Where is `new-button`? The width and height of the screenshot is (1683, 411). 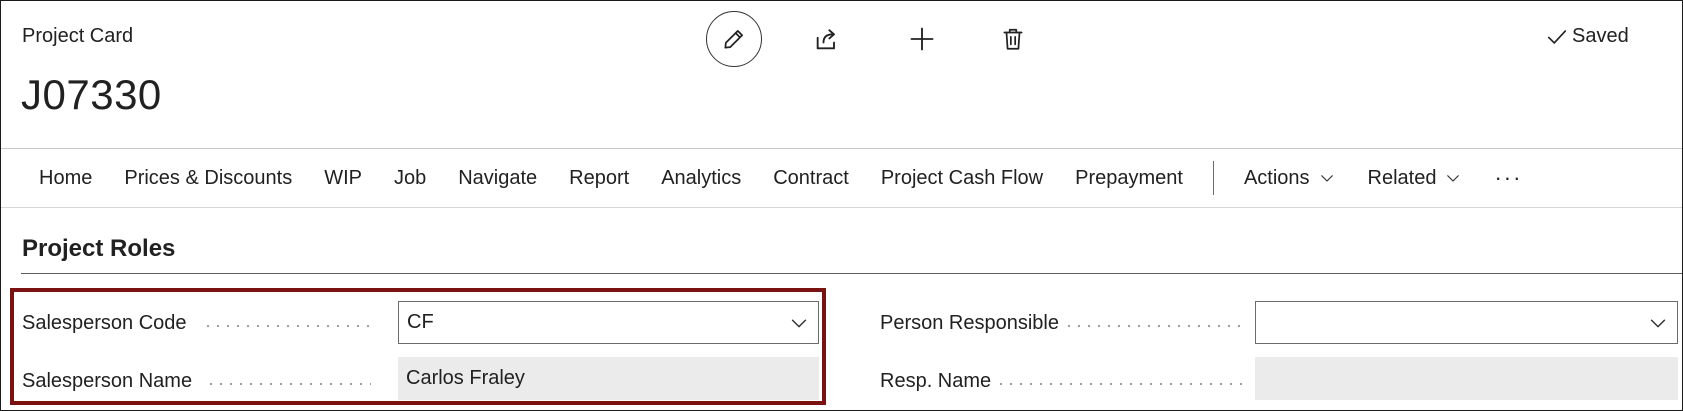 new-button is located at coordinates (922, 39).